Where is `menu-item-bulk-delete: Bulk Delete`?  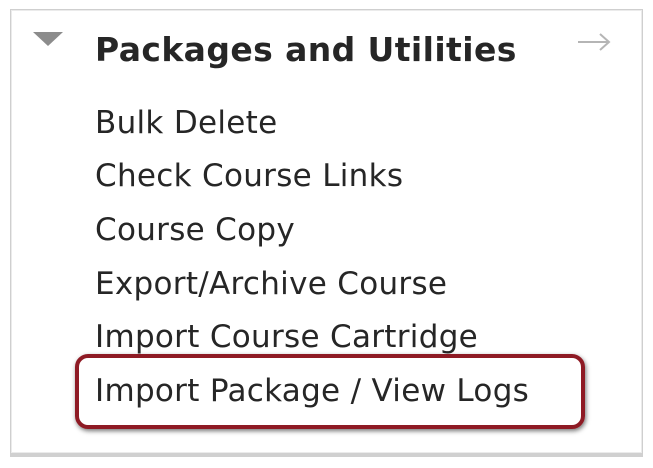
menu-item-bulk-delete: Bulk Delete is located at coordinates (186, 123).